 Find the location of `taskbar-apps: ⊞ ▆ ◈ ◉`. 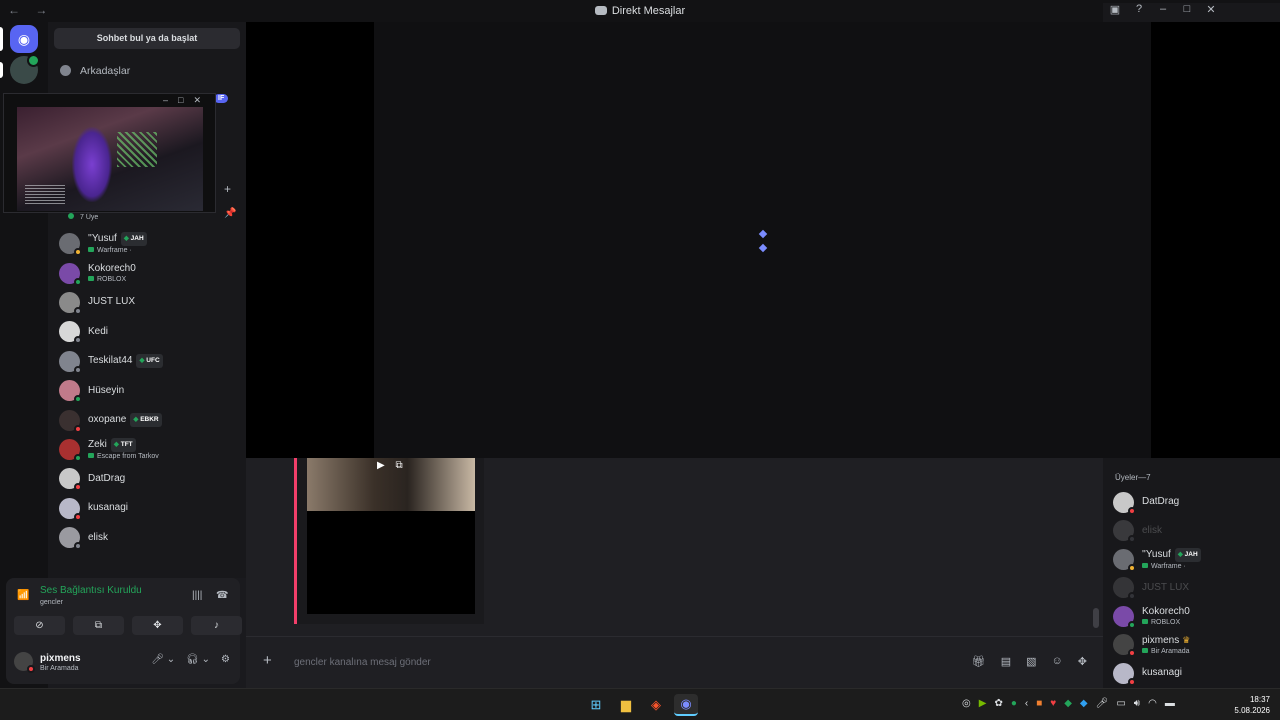

taskbar-apps: ⊞ ▆ ◈ ◉ is located at coordinates (641, 705).